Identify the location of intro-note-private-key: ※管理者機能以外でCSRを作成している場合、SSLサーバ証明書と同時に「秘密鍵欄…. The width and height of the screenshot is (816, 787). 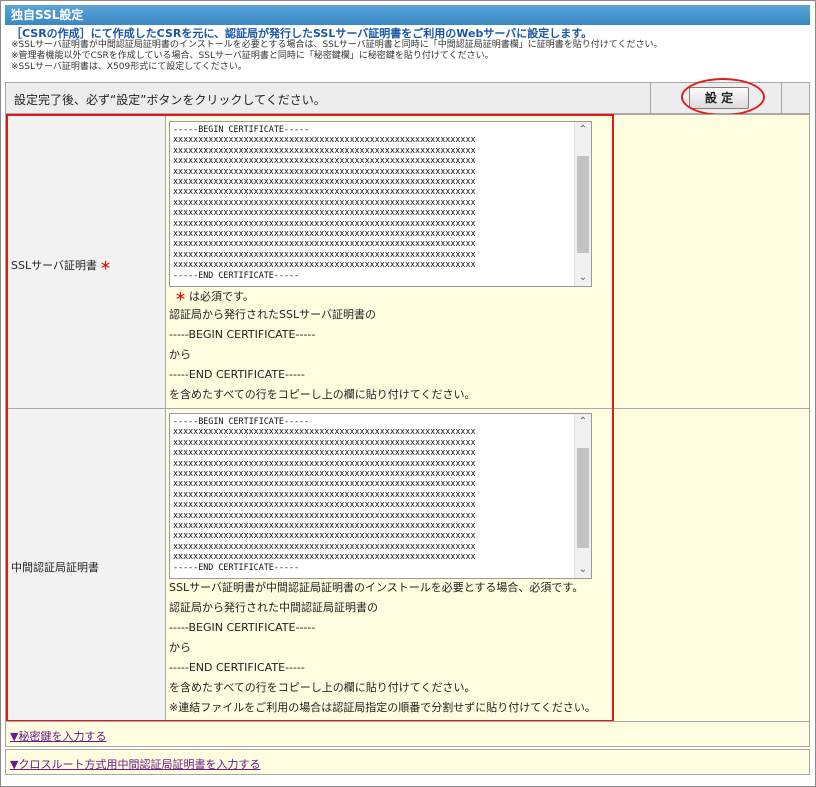
(252, 56).